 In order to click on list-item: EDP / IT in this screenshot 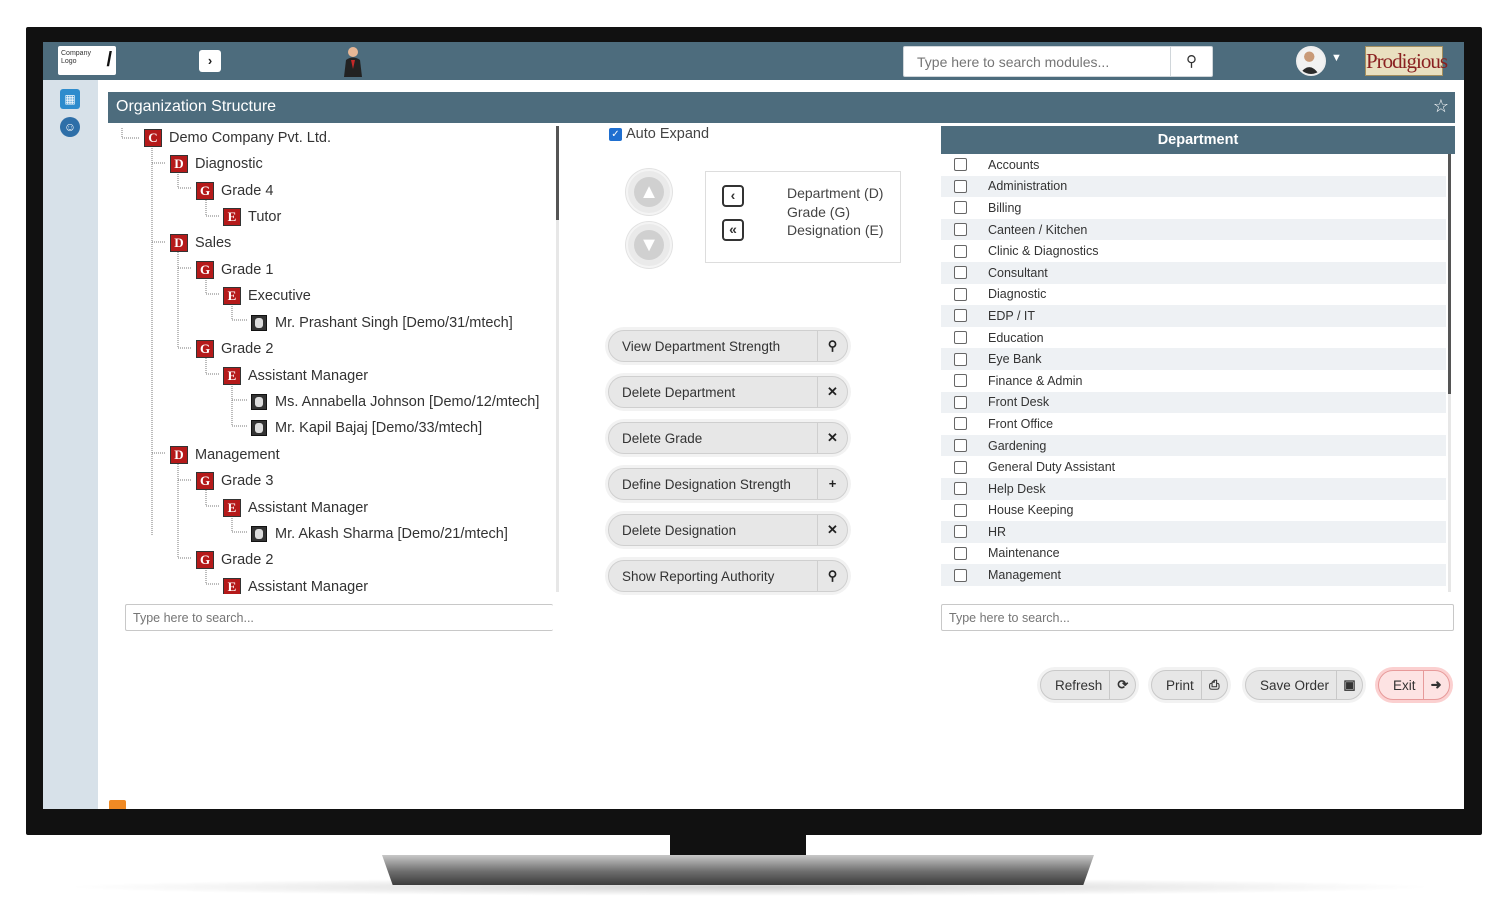, I will do `click(1193, 316)`.